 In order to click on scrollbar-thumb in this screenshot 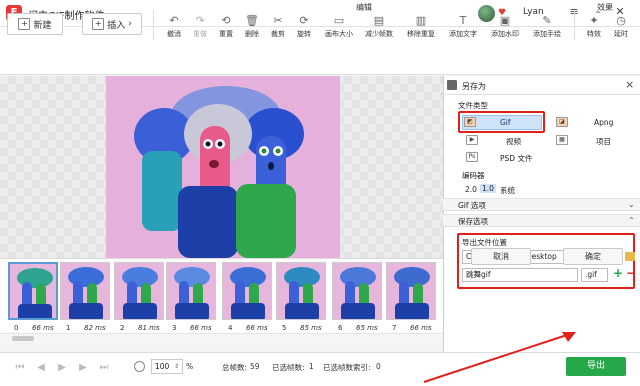, I will do `click(23, 338)`.